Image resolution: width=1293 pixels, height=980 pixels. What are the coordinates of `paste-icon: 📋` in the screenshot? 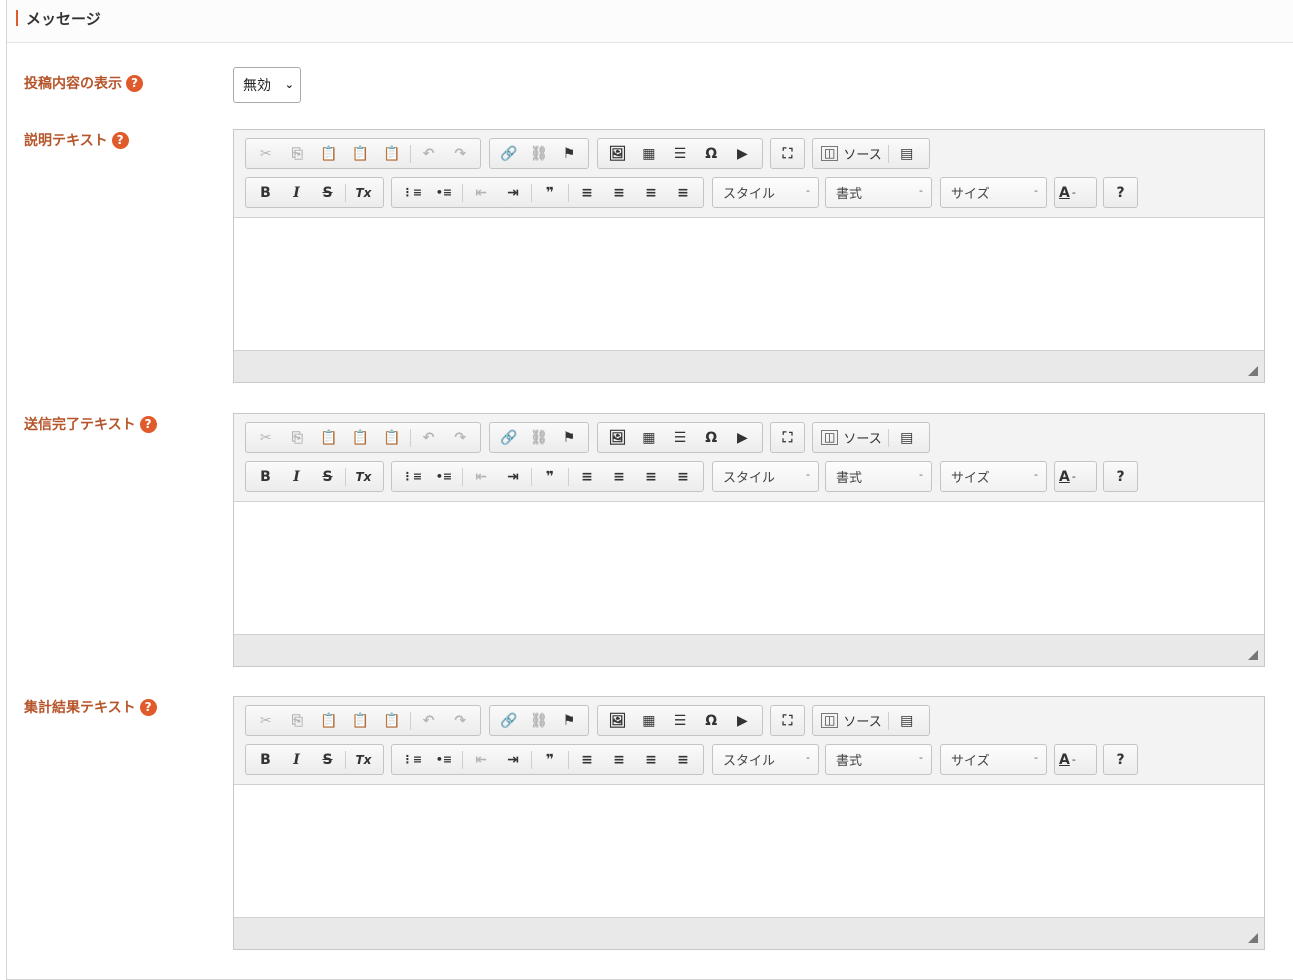 It's located at (329, 153).